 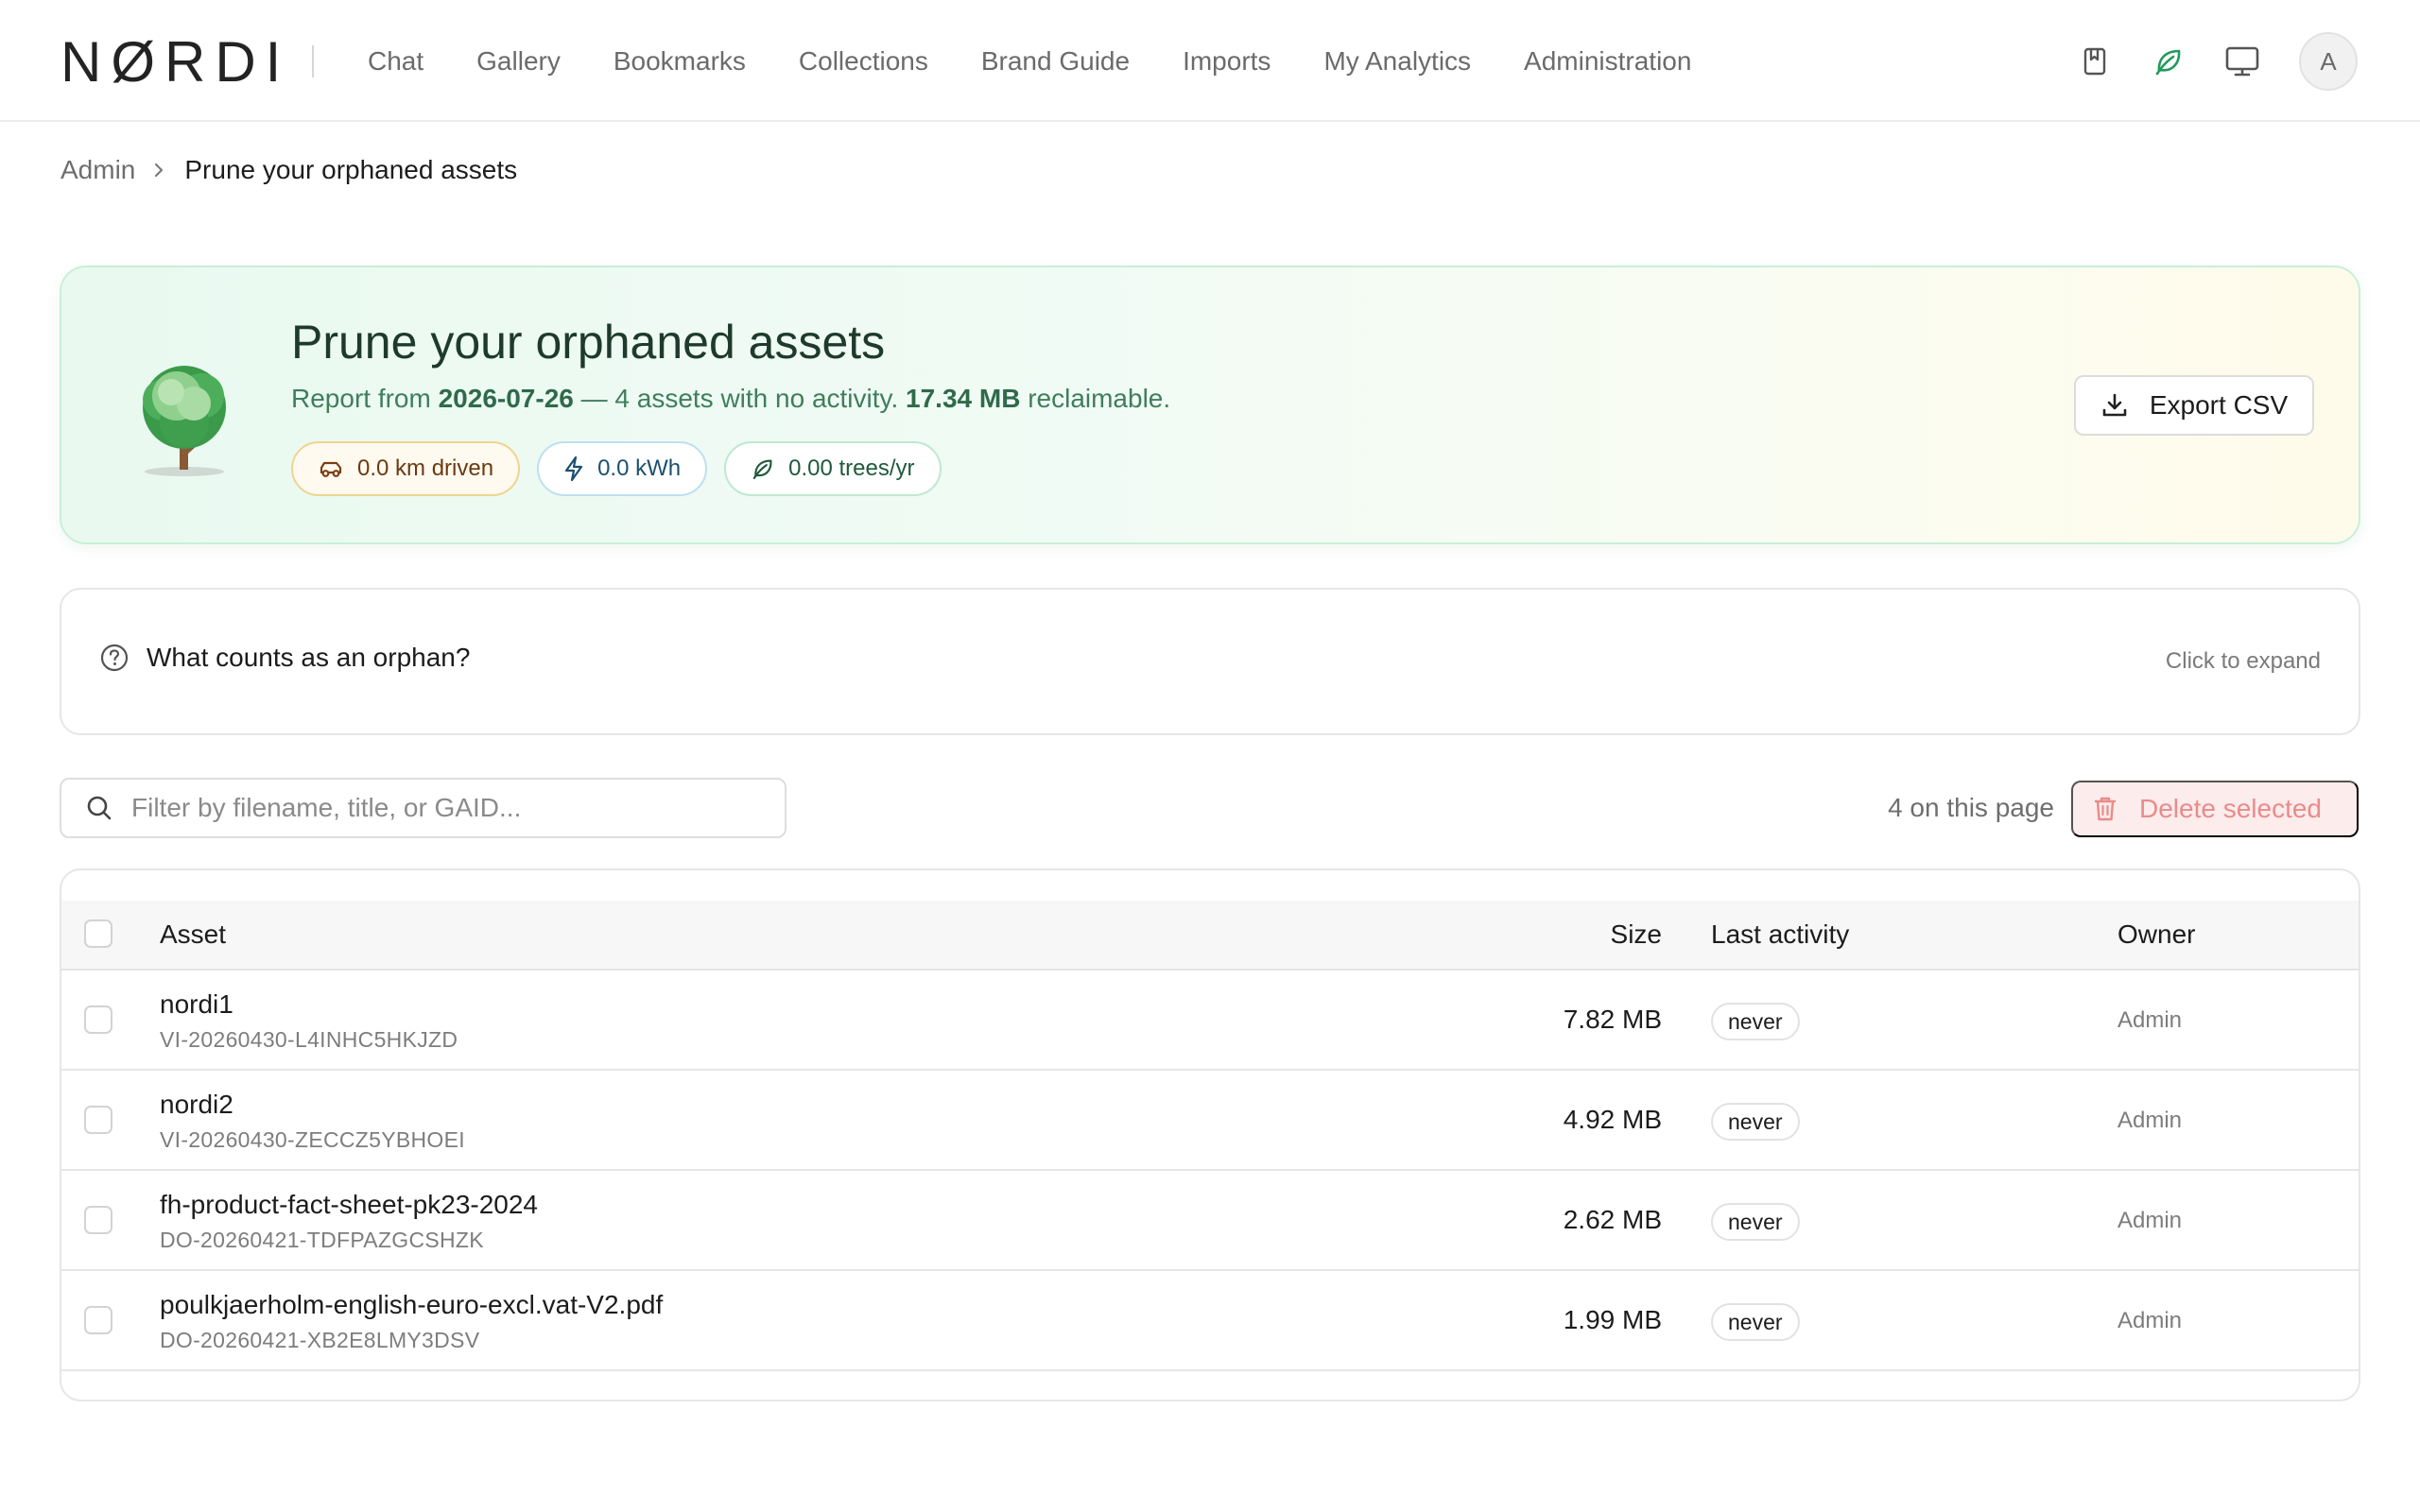 What do you see at coordinates (193, 934) in the screenshot?
I see `column-header-asset: Asset` at bounding box center [193, 934].